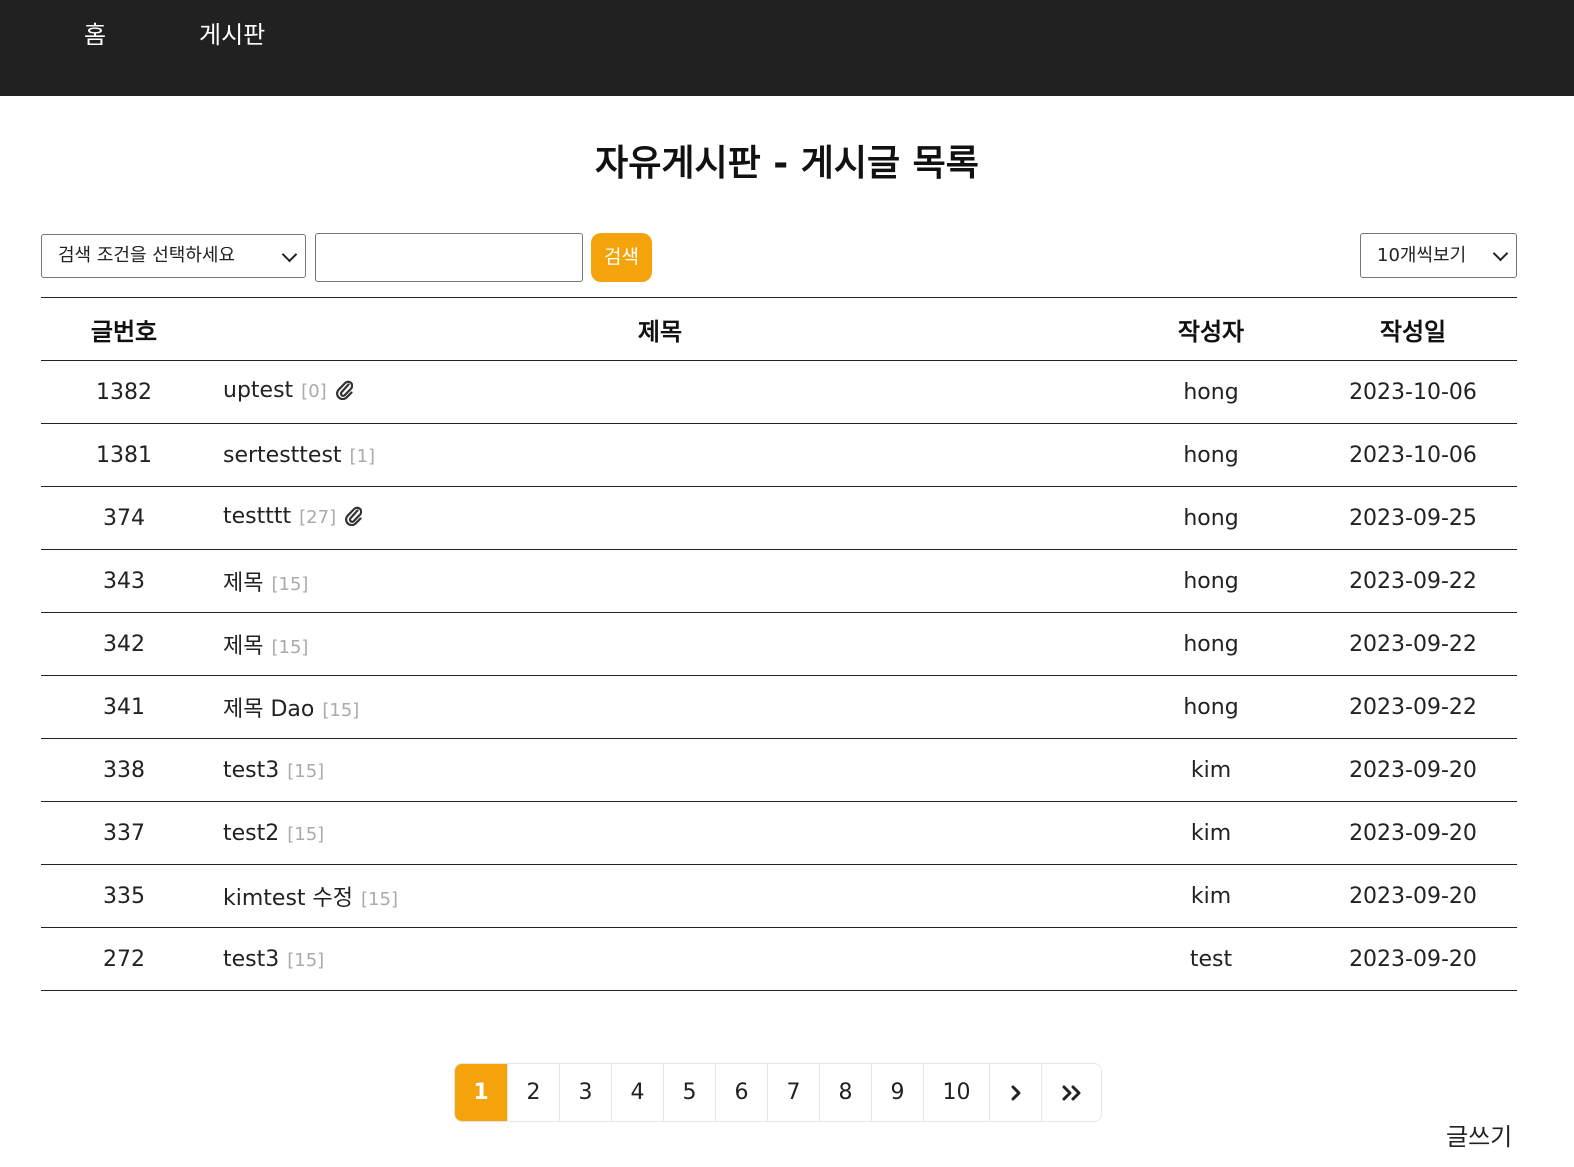 This screenshot has height=1167, width=1574. What do you see at coordinates (533, 1092) in the screenshot?
I see `page-button-2: 2` at bounding box center [533, 1092].